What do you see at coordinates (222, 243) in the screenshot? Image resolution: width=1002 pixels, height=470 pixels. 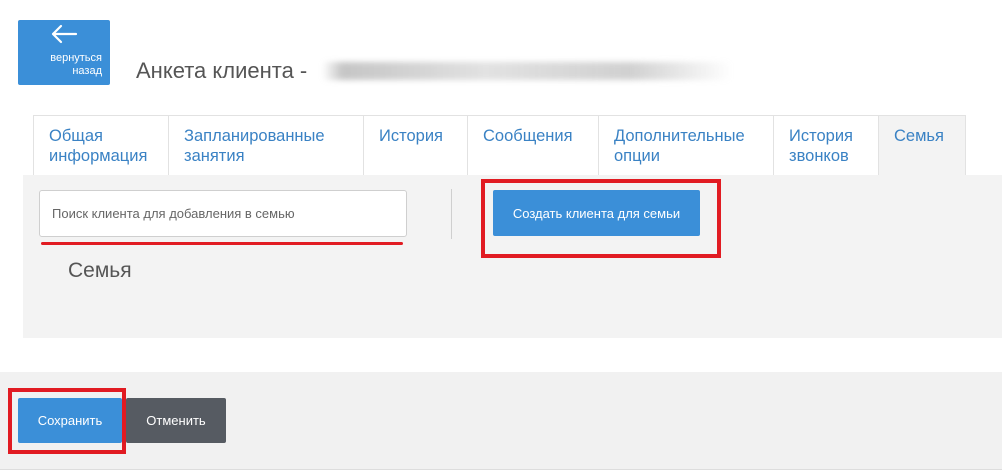 I see `highlight-underline` at bounding box center [222, 243].